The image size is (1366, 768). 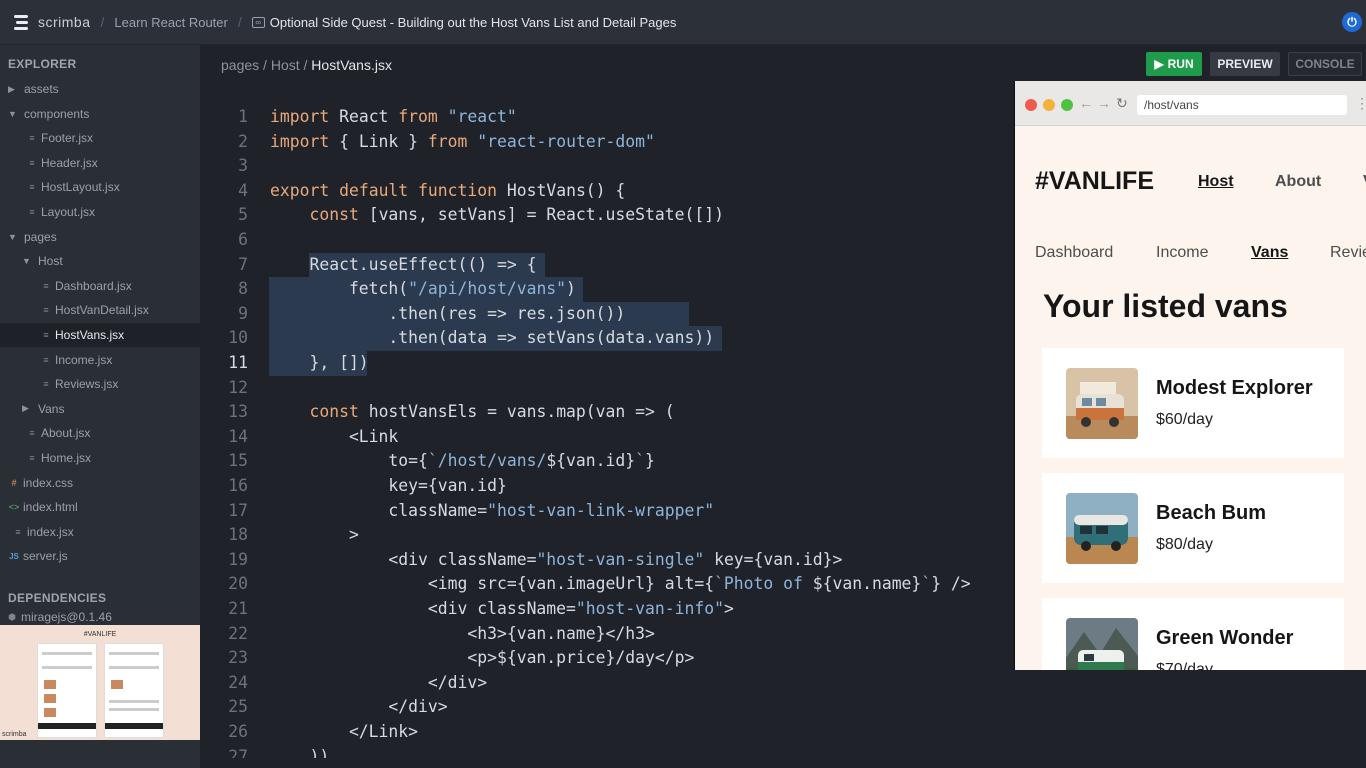 I want to click on subnav-vans-link: Vans, so click(x=1269, y=253).